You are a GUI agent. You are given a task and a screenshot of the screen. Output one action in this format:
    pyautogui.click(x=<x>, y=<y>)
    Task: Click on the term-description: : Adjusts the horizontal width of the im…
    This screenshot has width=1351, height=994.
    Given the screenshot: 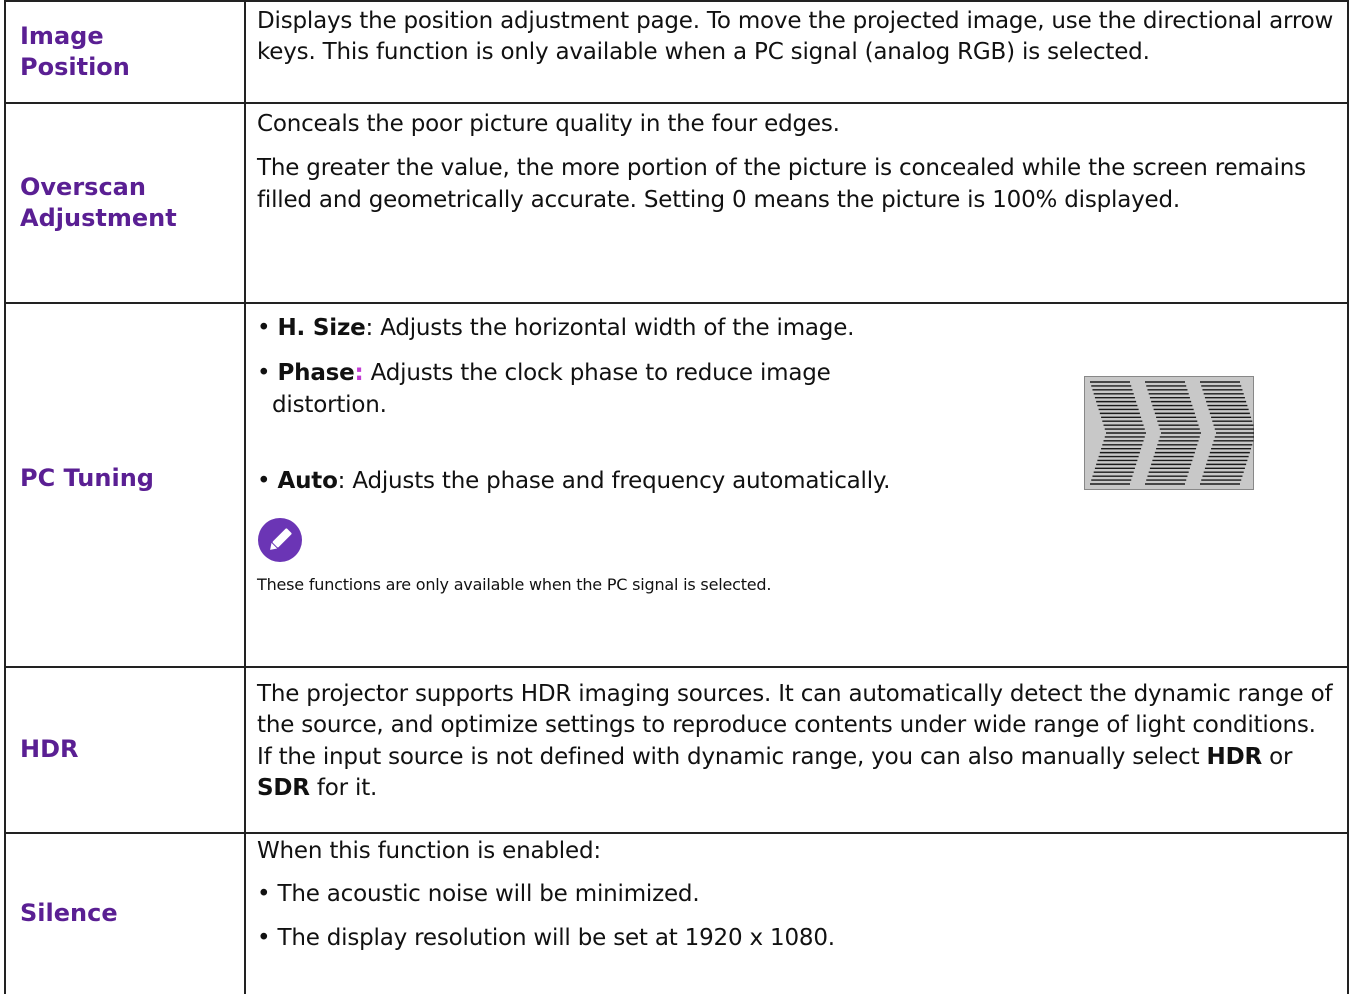 What is the action you would take?
    pyautogui.click(x=610, y=328)
    